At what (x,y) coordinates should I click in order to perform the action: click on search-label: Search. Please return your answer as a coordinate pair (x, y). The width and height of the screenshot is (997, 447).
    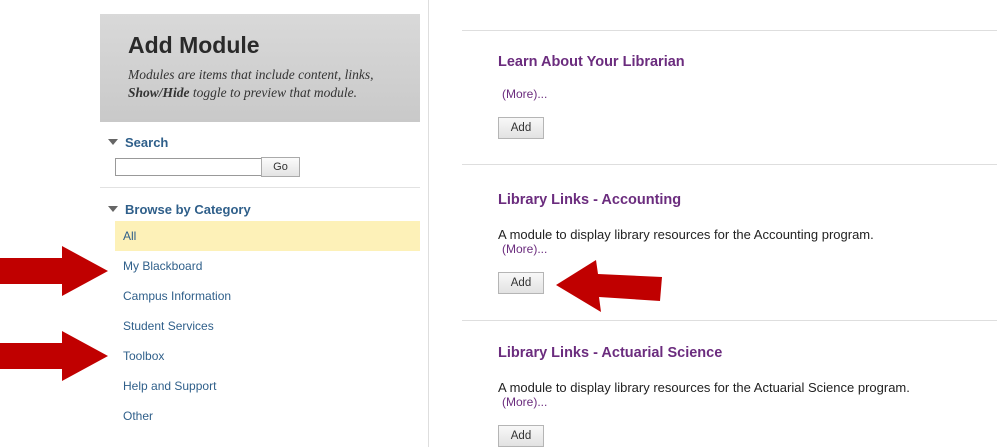
    Looking at the image, I should click on (147, 142).